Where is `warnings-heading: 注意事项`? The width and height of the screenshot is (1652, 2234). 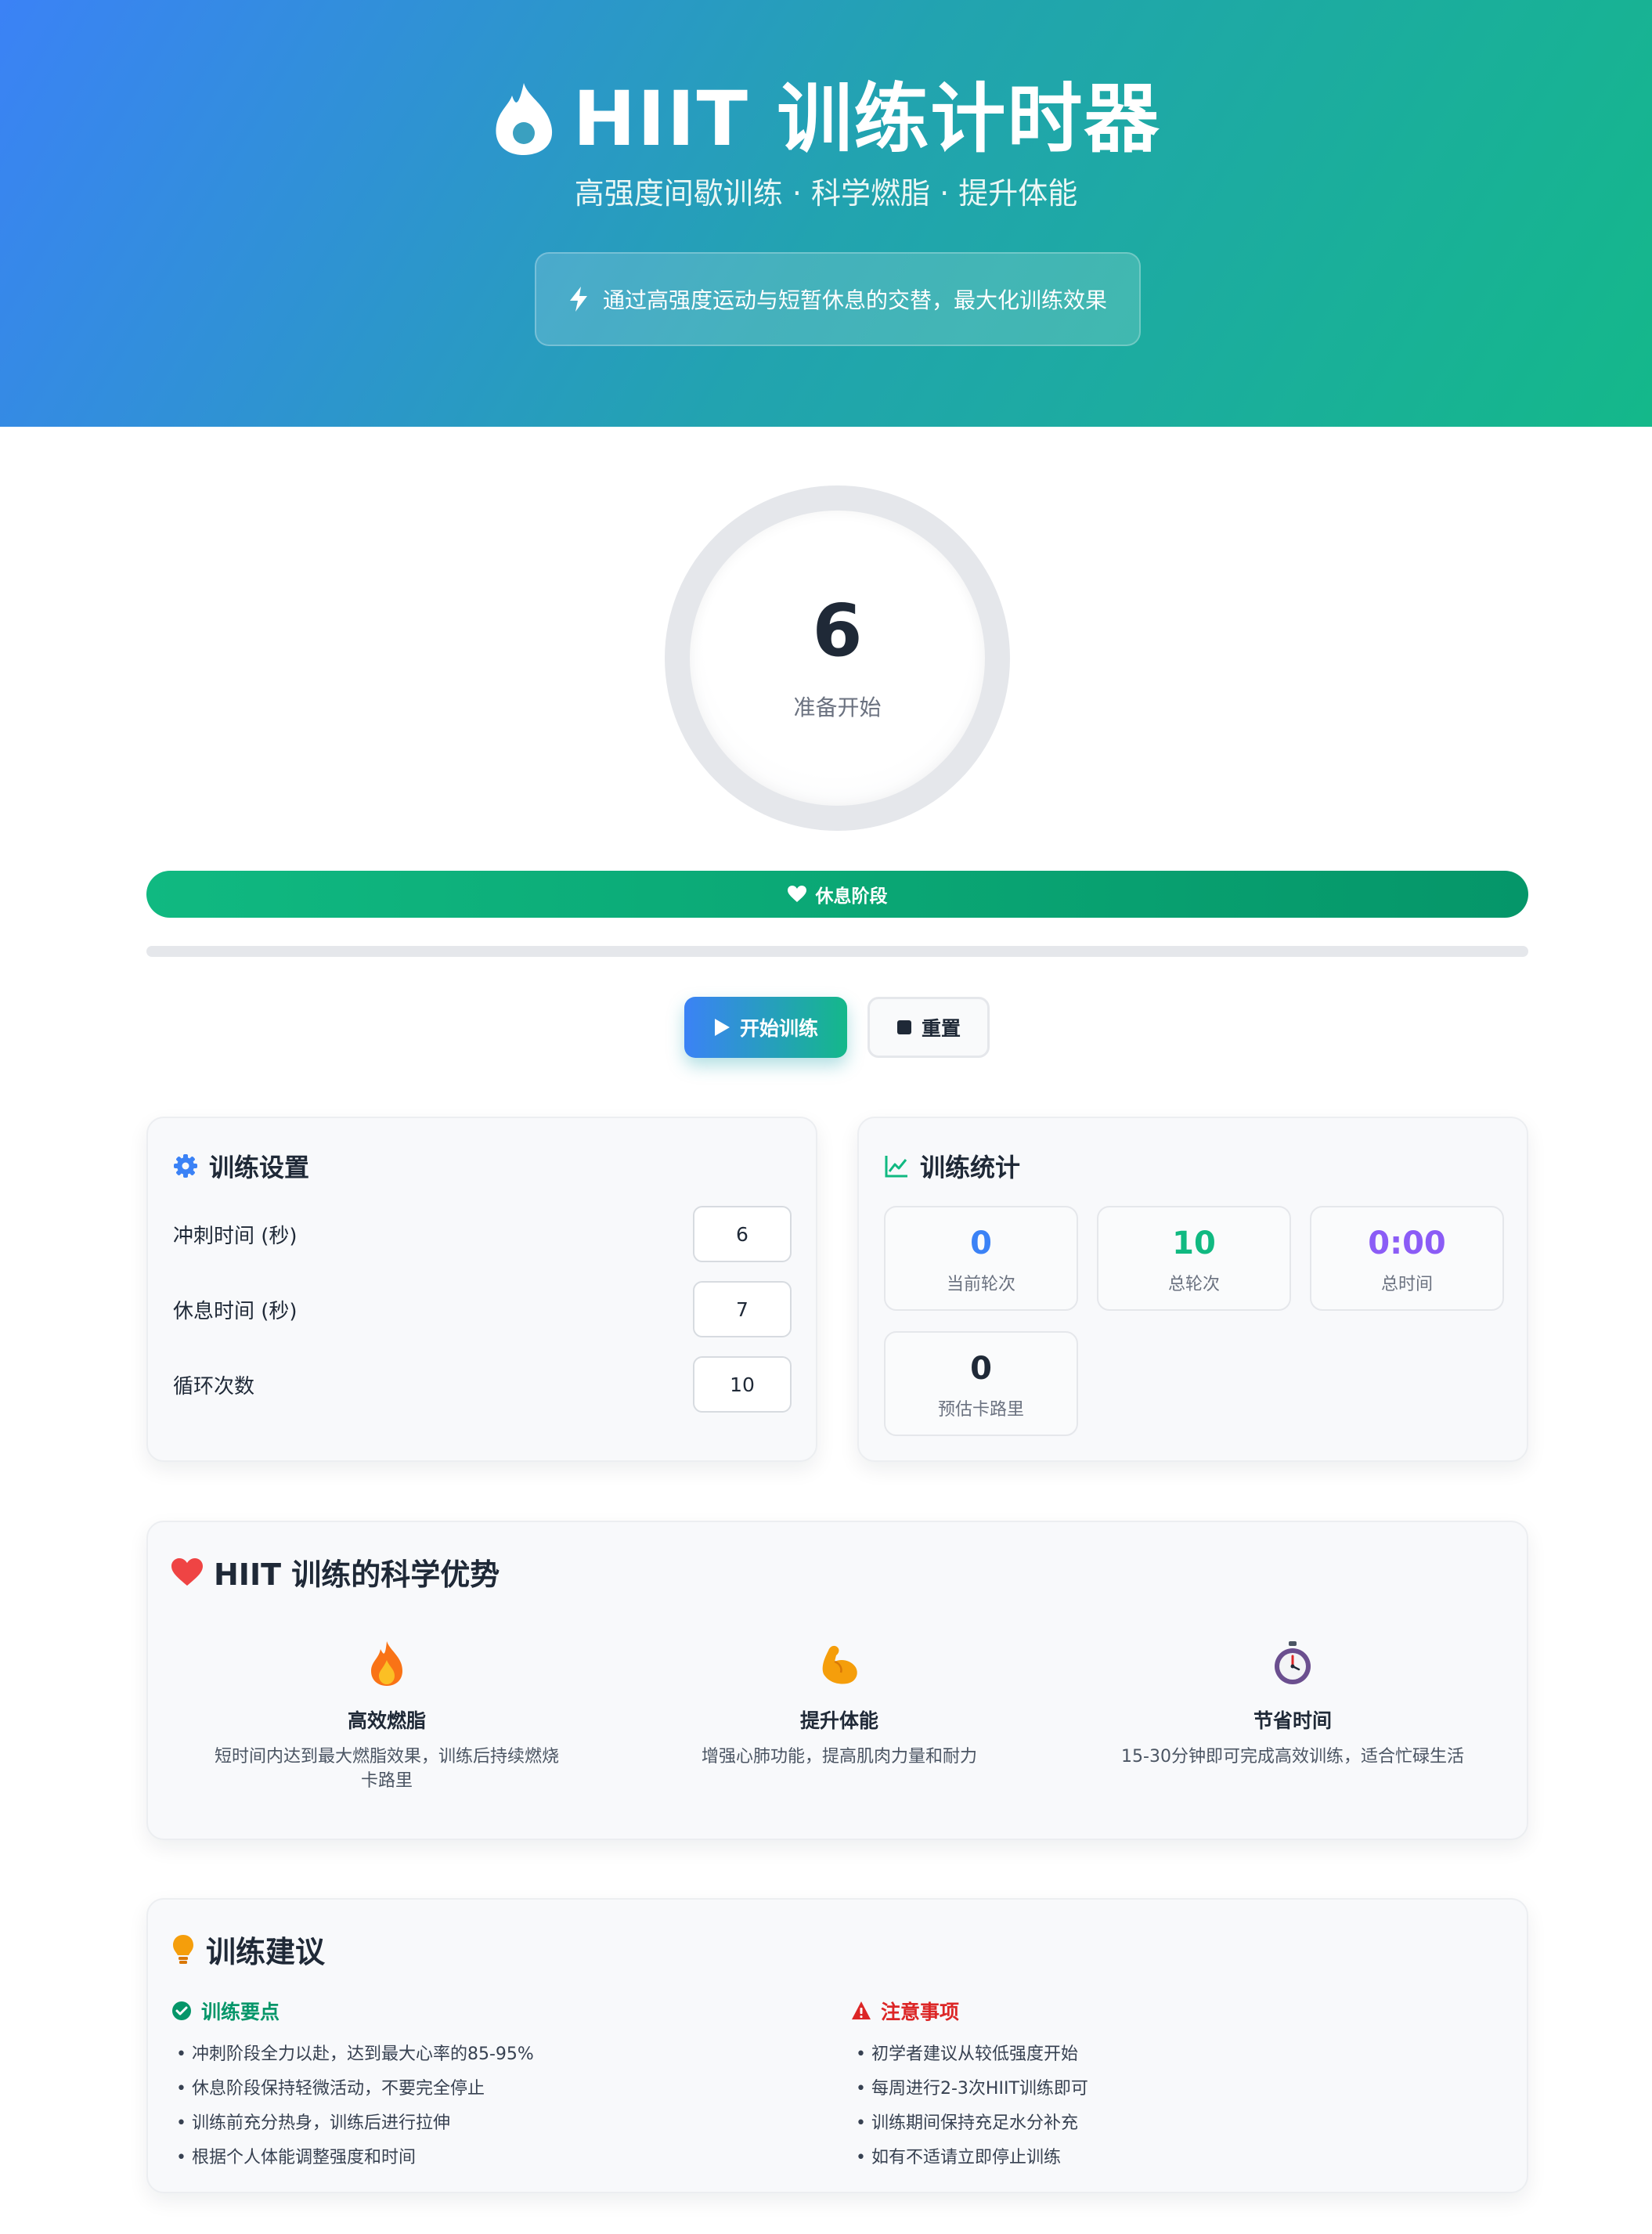
warnings-heading: 注意事项 is located at coordinates (905, 2011).